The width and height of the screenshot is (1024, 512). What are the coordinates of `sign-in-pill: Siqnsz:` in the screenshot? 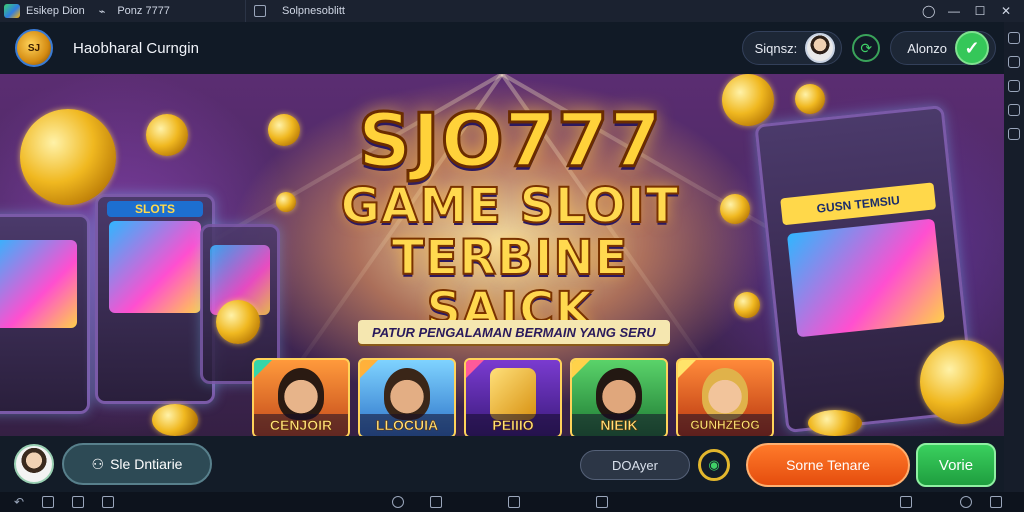 It's located at (792, 48).